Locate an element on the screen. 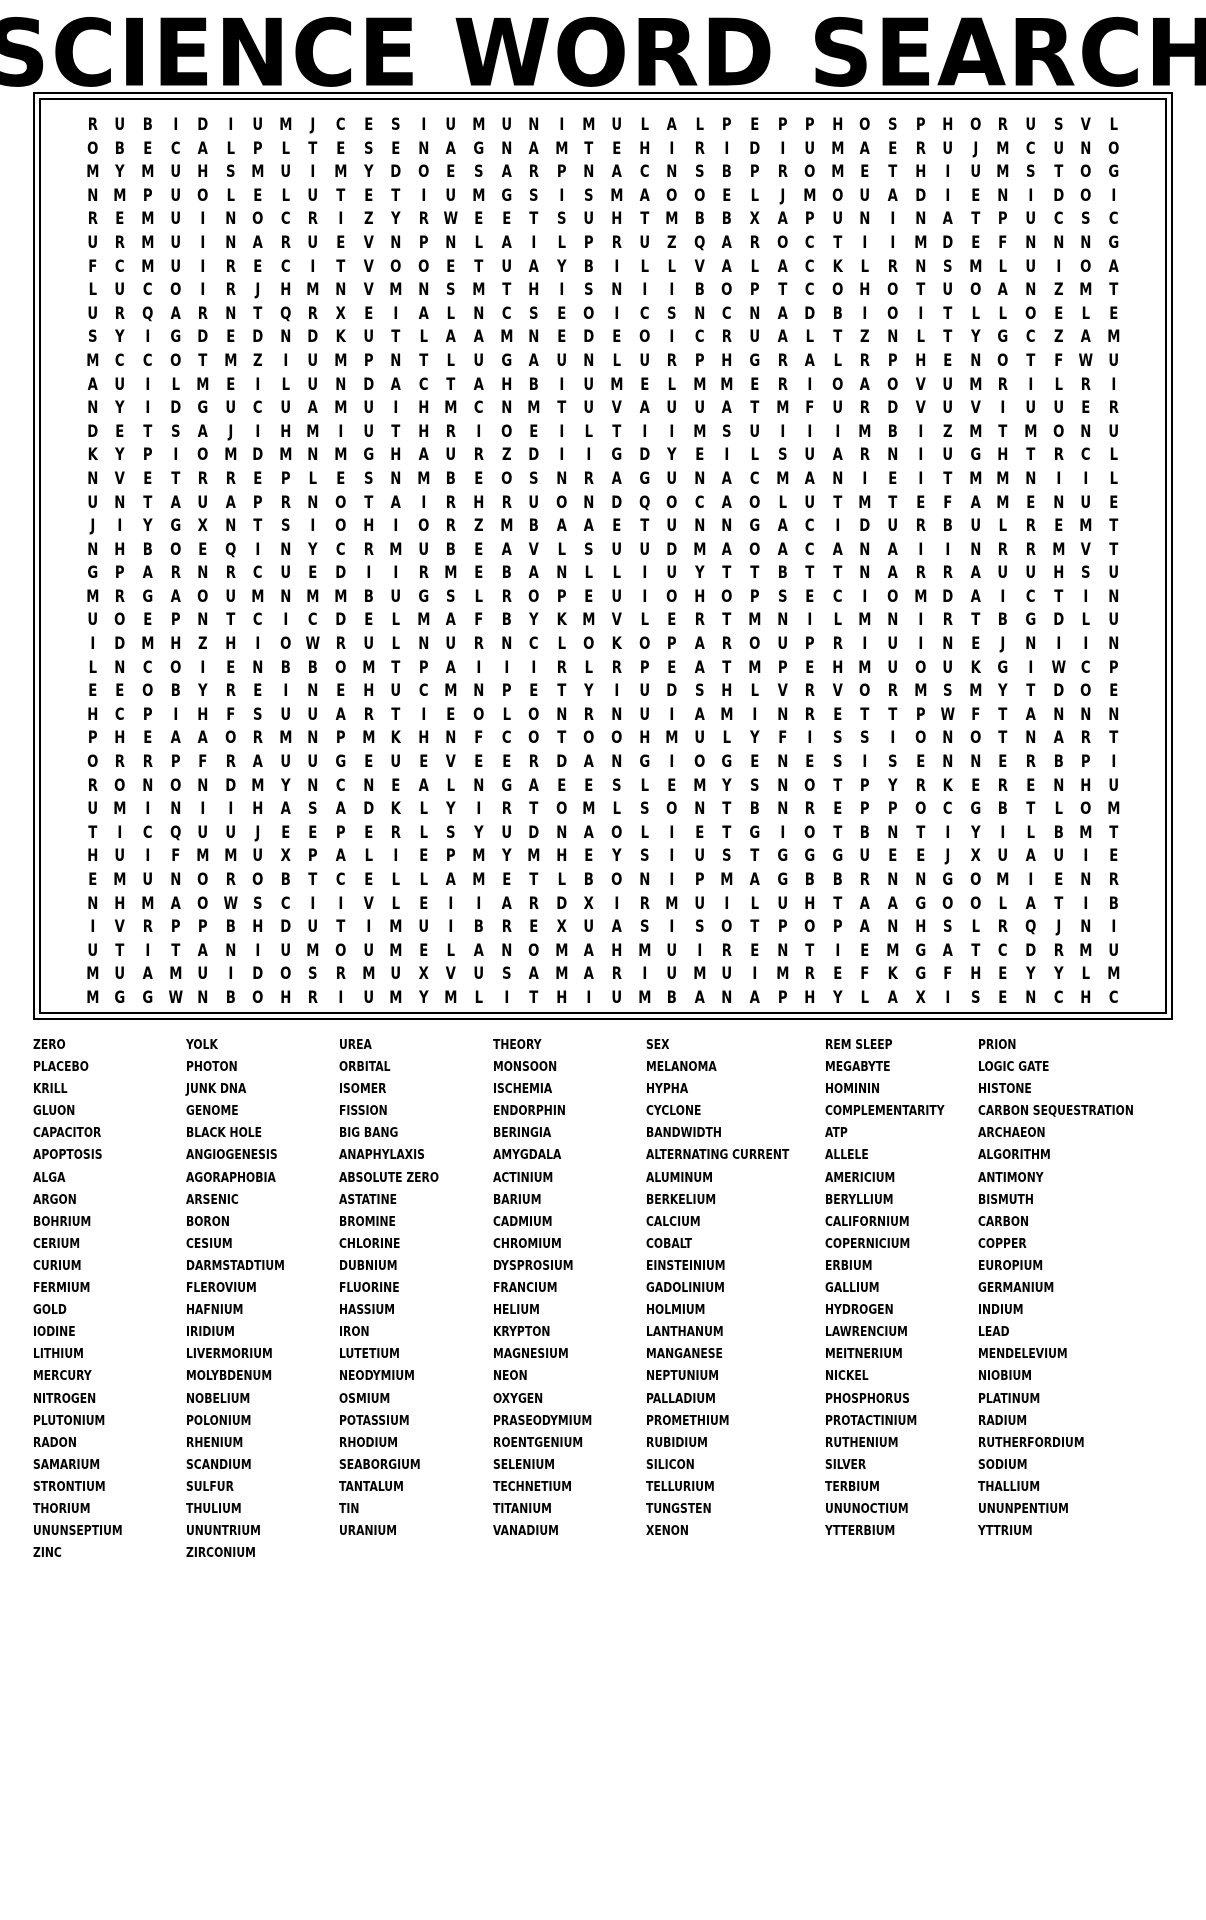 The image size is (1206, 1920). word-list-item: NICKEL is located at coordinates (886, 1376).